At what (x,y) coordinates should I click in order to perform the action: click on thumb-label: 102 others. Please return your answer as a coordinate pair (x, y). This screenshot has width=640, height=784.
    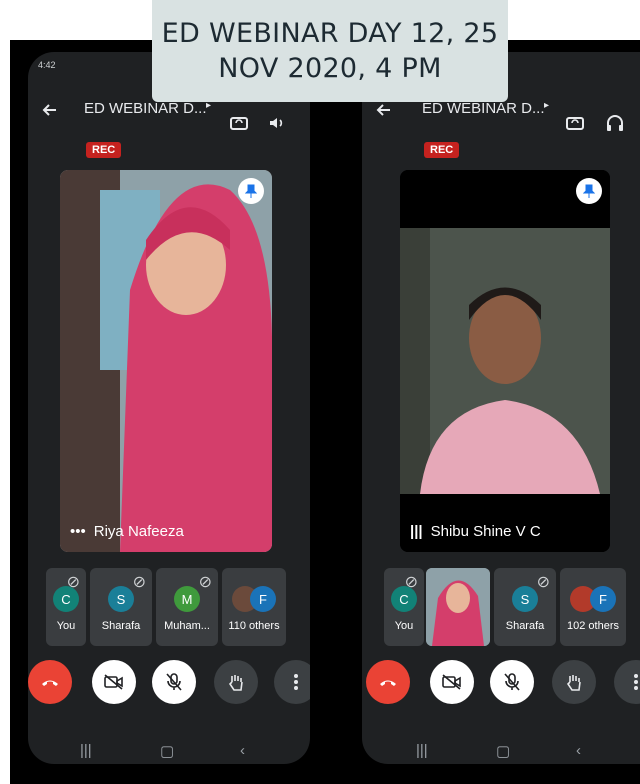
    Looking at the image, I should click on (593, 626).